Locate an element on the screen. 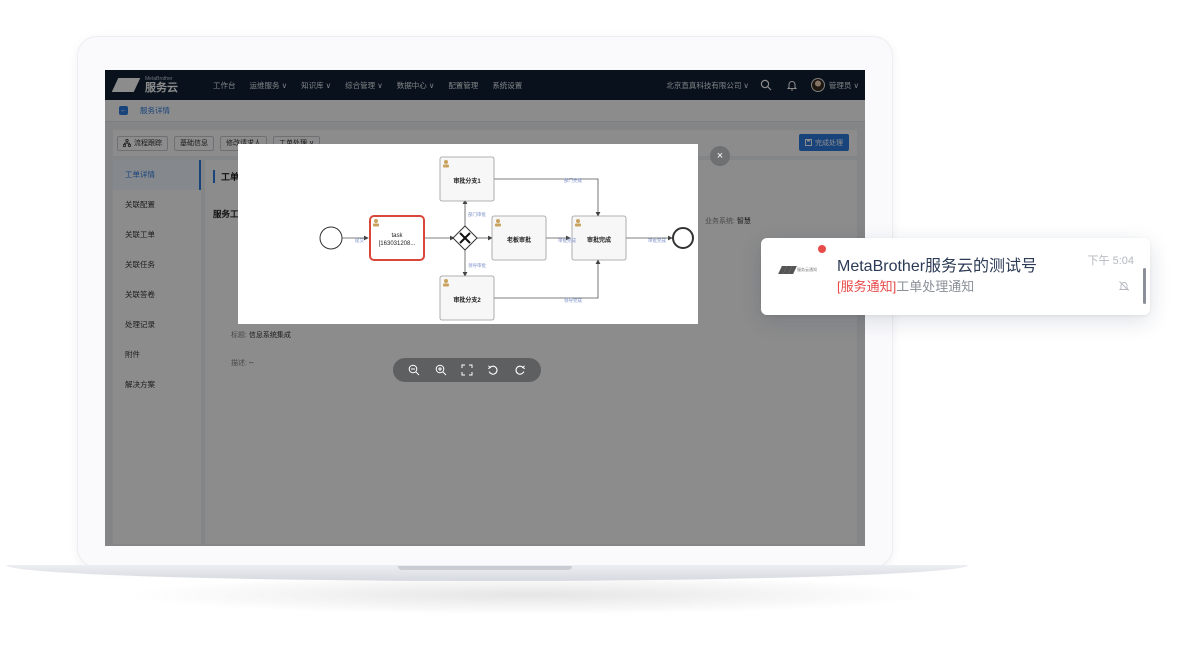 This screenshot has height=653, width=1184. edge-label-boss: 审批完成 is located at coordinates (567, 240).